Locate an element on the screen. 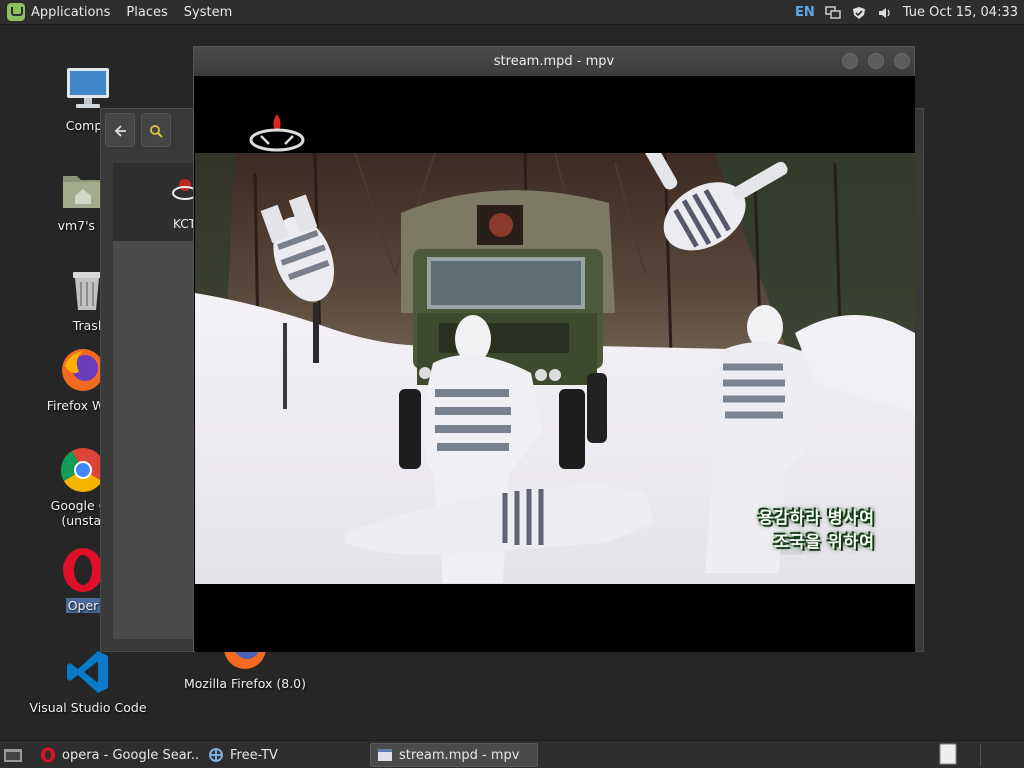 The width and height of the screenshot is (1024, 768). desktop-icon-vscode: Visual Studio Code is located at coordinates (88, 681).